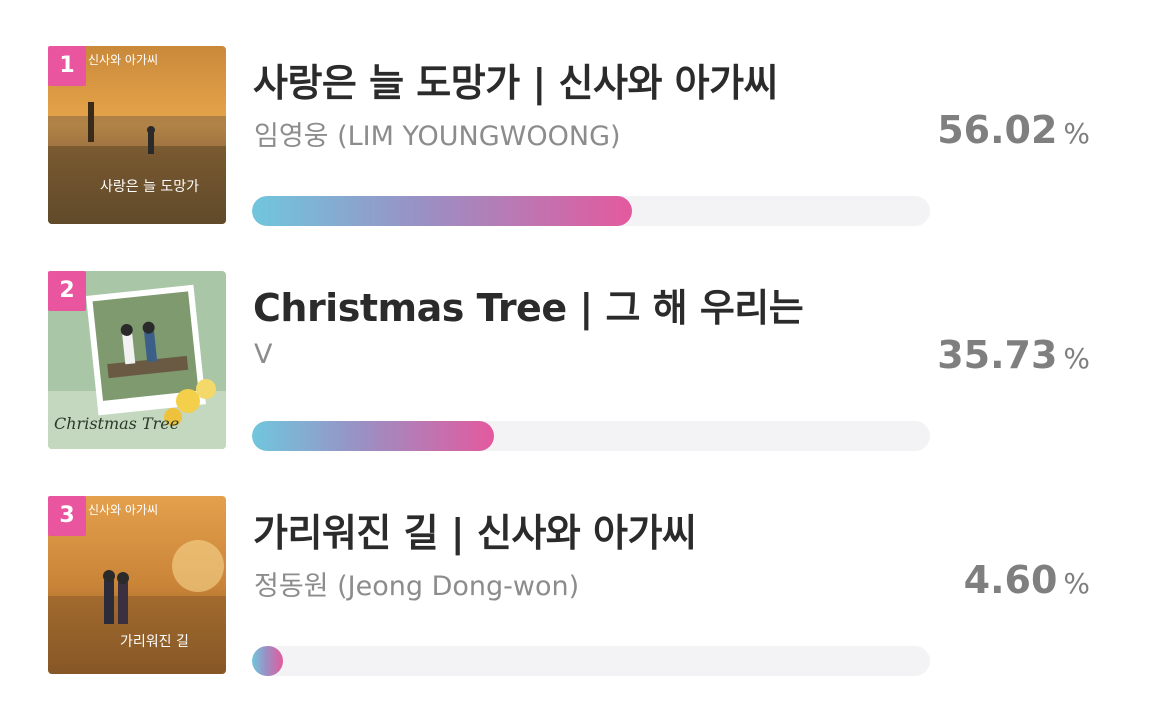 The height and width of the screenshot is (712, 1170). What do you see at coordinates (475, 533) in the screenshot?
I see `song-title: 가리워진 길 | 신사와 아가씨` at bounding box center [475, 533].